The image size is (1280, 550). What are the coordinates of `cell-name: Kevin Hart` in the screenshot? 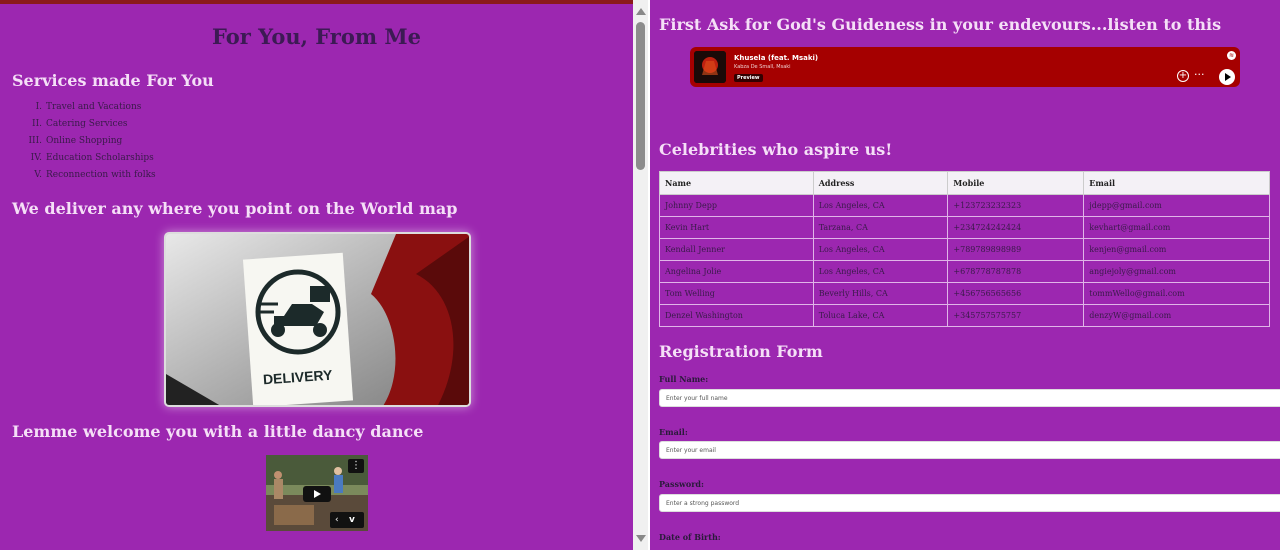 It's located at (736, 227).